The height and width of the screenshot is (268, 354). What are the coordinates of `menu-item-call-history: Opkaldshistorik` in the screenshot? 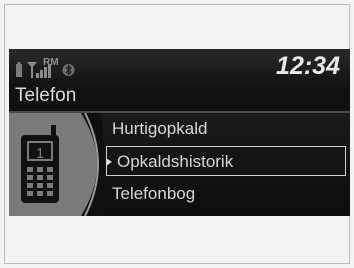 It's located at (226, 161).